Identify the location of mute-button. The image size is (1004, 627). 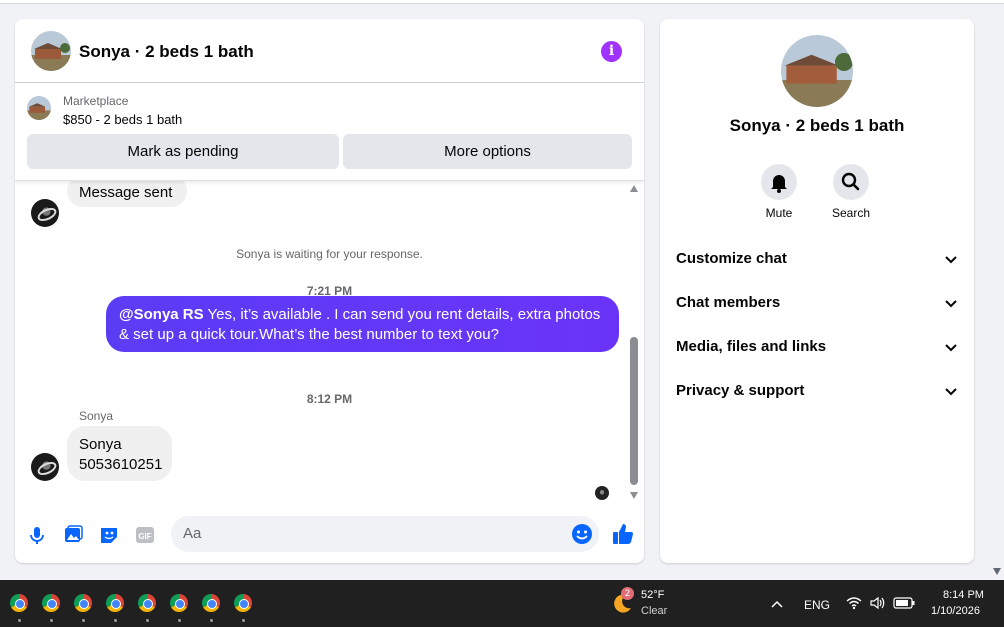
(779, 182).